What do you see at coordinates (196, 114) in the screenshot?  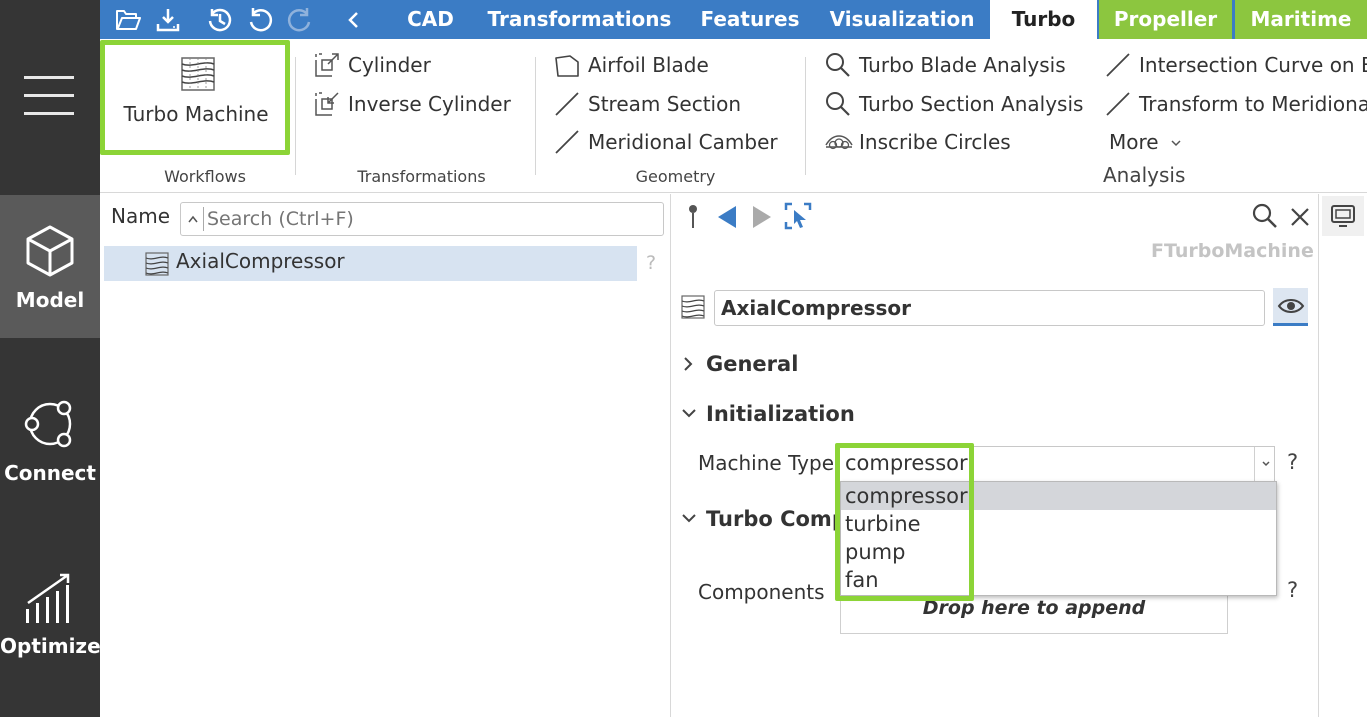 I see `turbo-machine-label: Turbo Machine` at bounding box center [196, 114].